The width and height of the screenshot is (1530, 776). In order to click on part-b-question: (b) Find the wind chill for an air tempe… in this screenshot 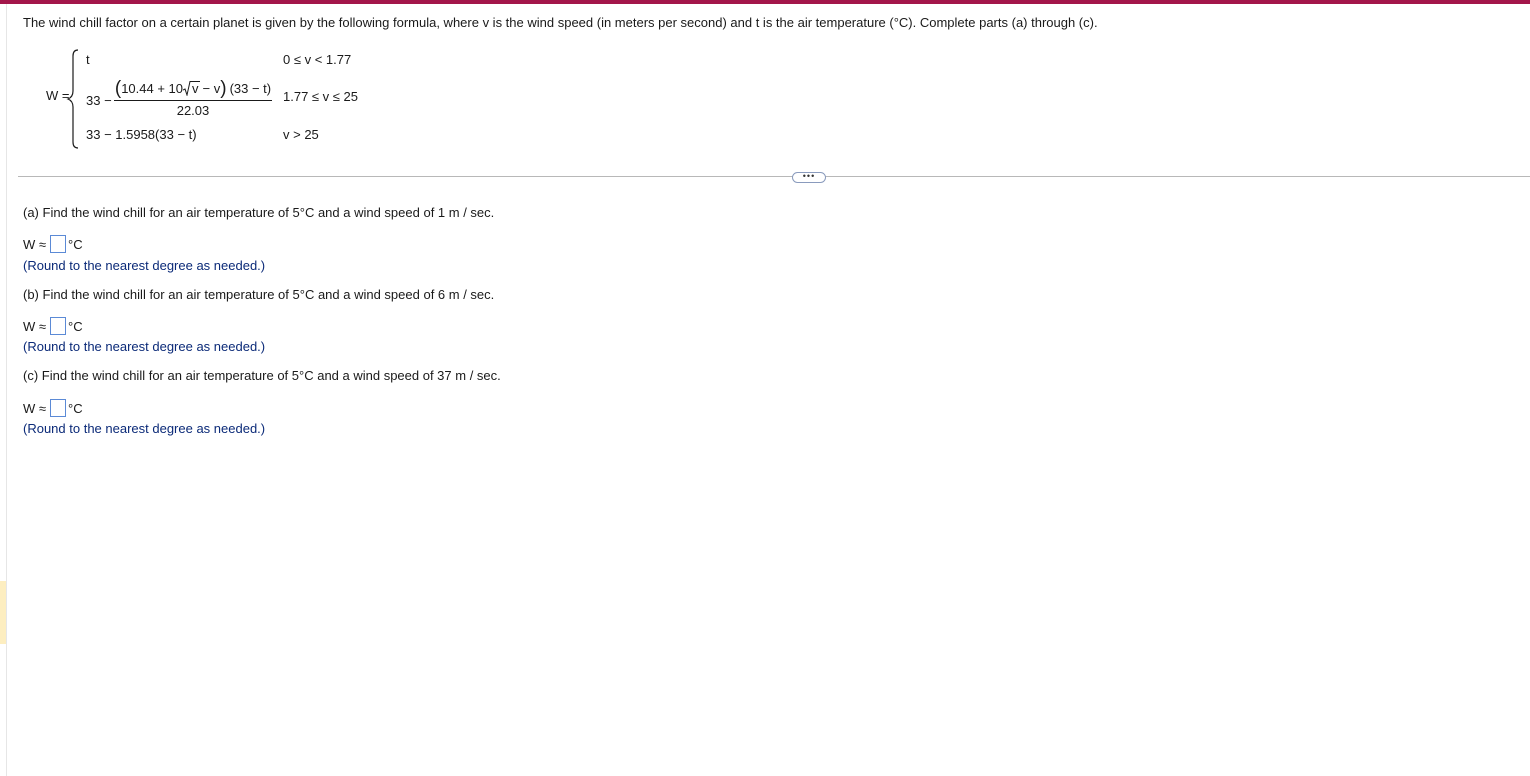, I will do `click(259, 294)`.